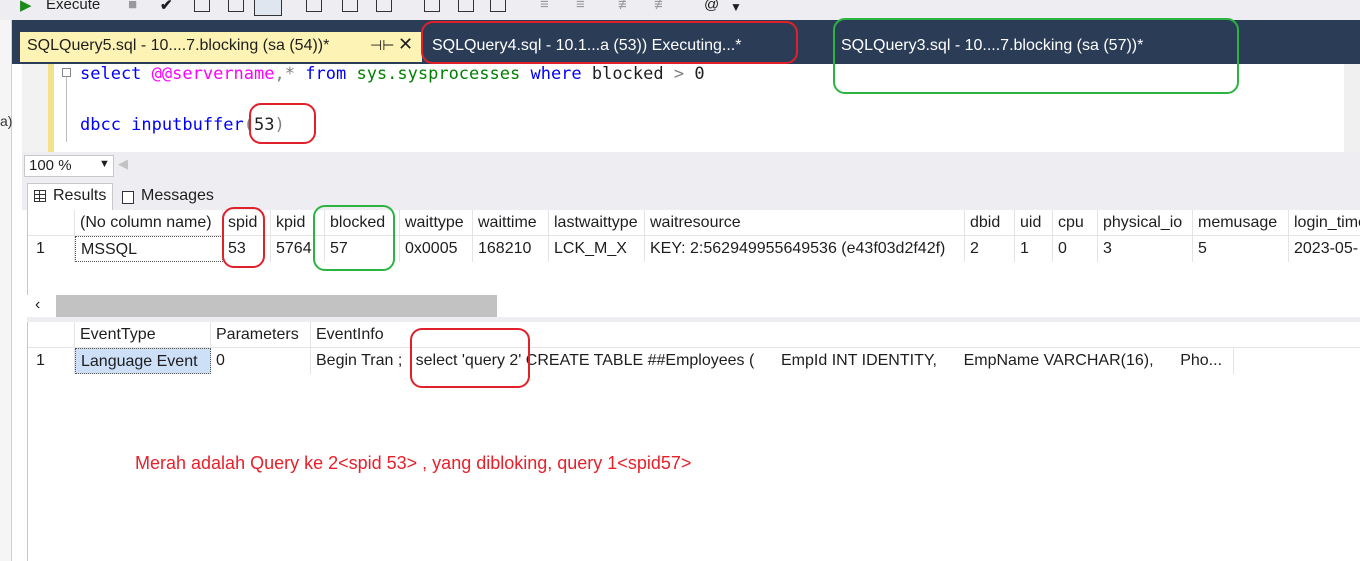 The image size is (1360, 561). Describe the element at coordinates (661, 7) in the screenshot. I see `increase-indent-icon: ≢` at that location.